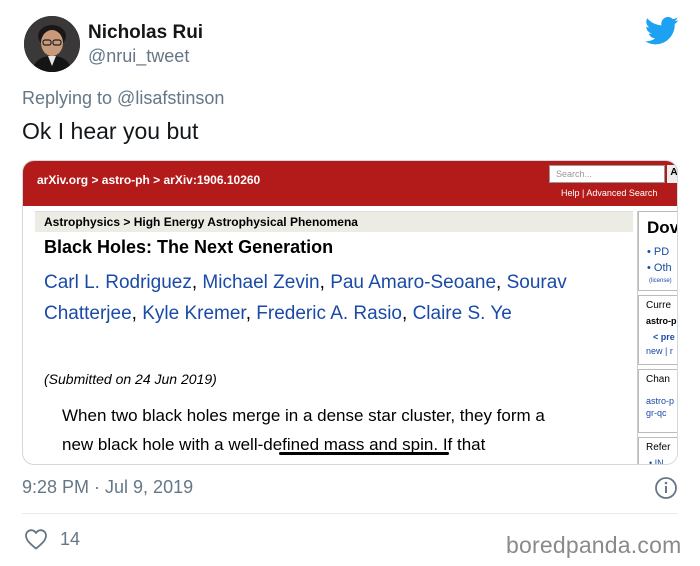 The width and height of the screenshot is (700, 566). I want to click on references-heading: Refer, so click(658, 447).